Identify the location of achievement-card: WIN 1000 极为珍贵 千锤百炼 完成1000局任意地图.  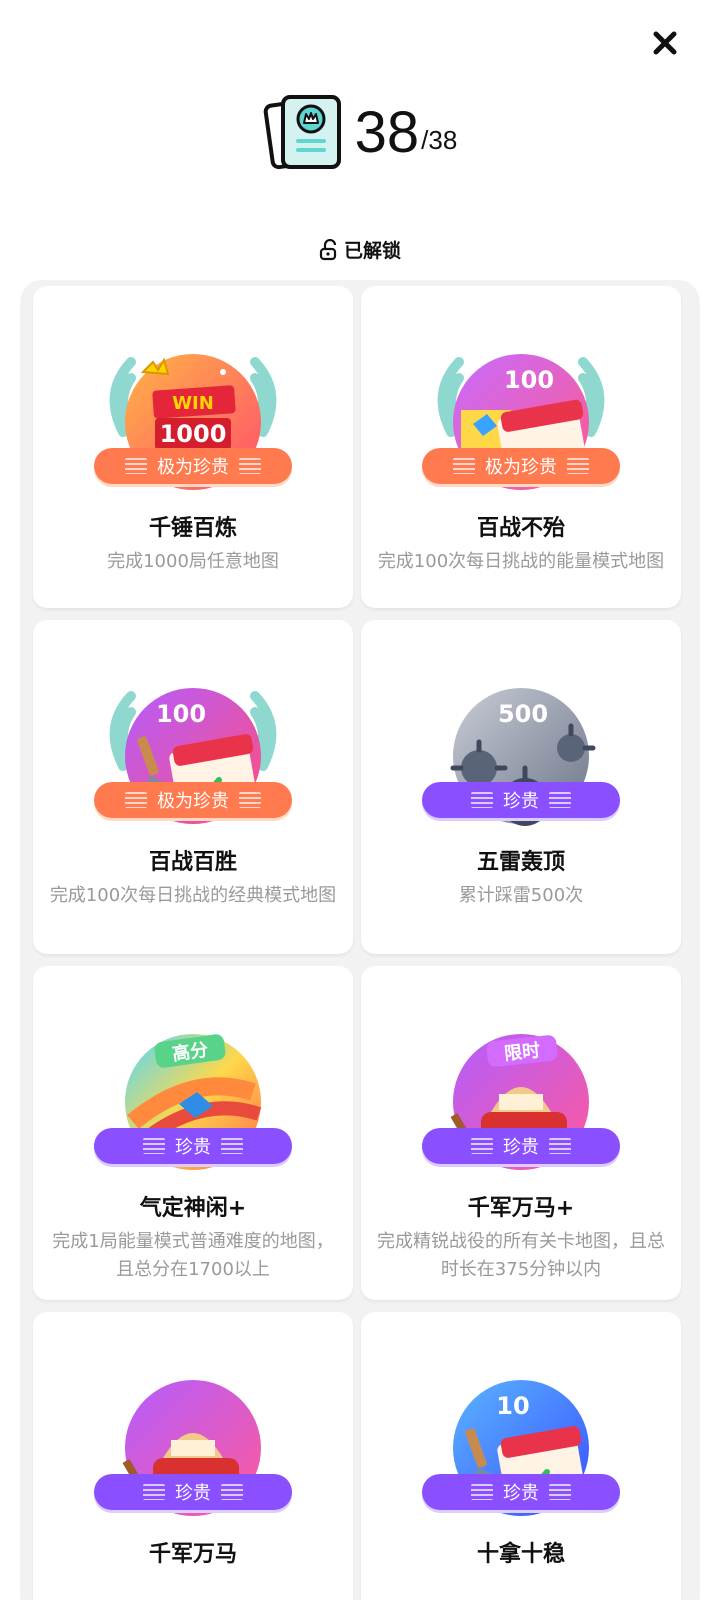
(193, 447).